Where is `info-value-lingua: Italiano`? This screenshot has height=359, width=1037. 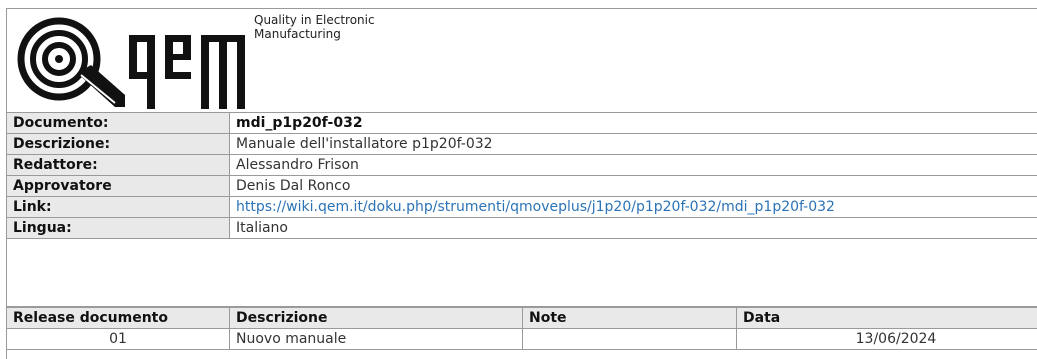
info-value-lingua: Italiano is located at coordinates (633, 228).